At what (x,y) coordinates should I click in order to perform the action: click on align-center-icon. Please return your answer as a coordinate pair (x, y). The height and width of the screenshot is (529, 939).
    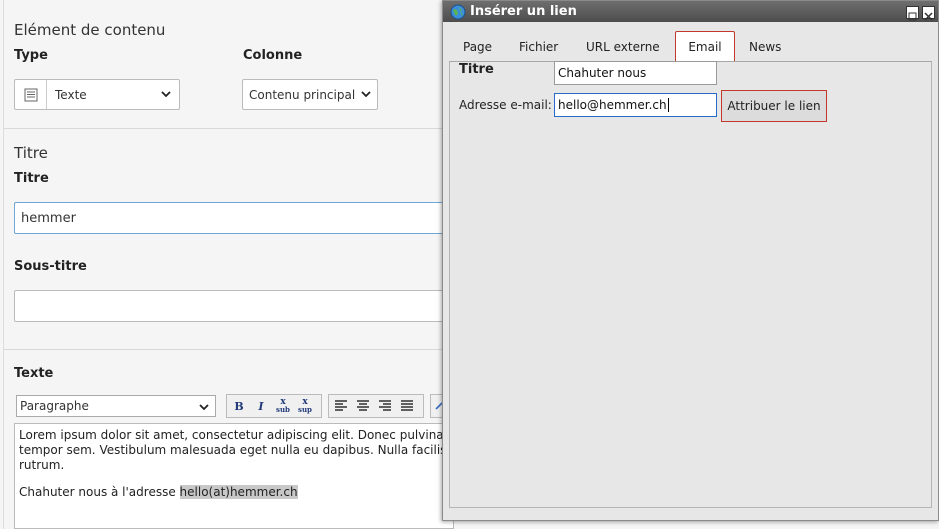
    Looking at the image, I should click on (363, 406).